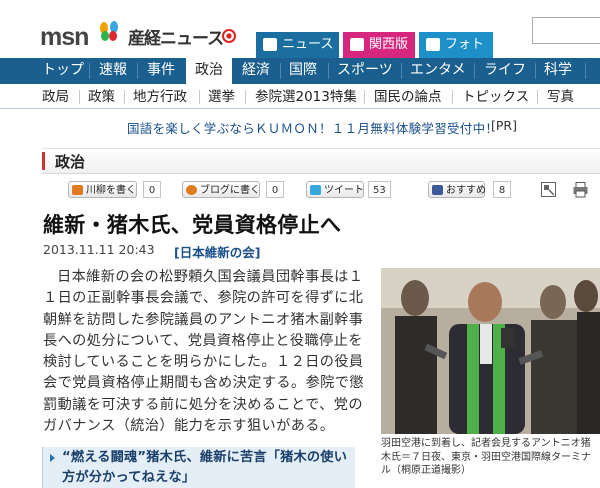 The image size is (600, 488). What do you see at coordinates (208, 468) in the screenshot?
I see `related-article-title: “燃える闘魂”猪木氏、維新に苦言「猪木の使い方が分かってねえな」` at bounding box center [208, 468].